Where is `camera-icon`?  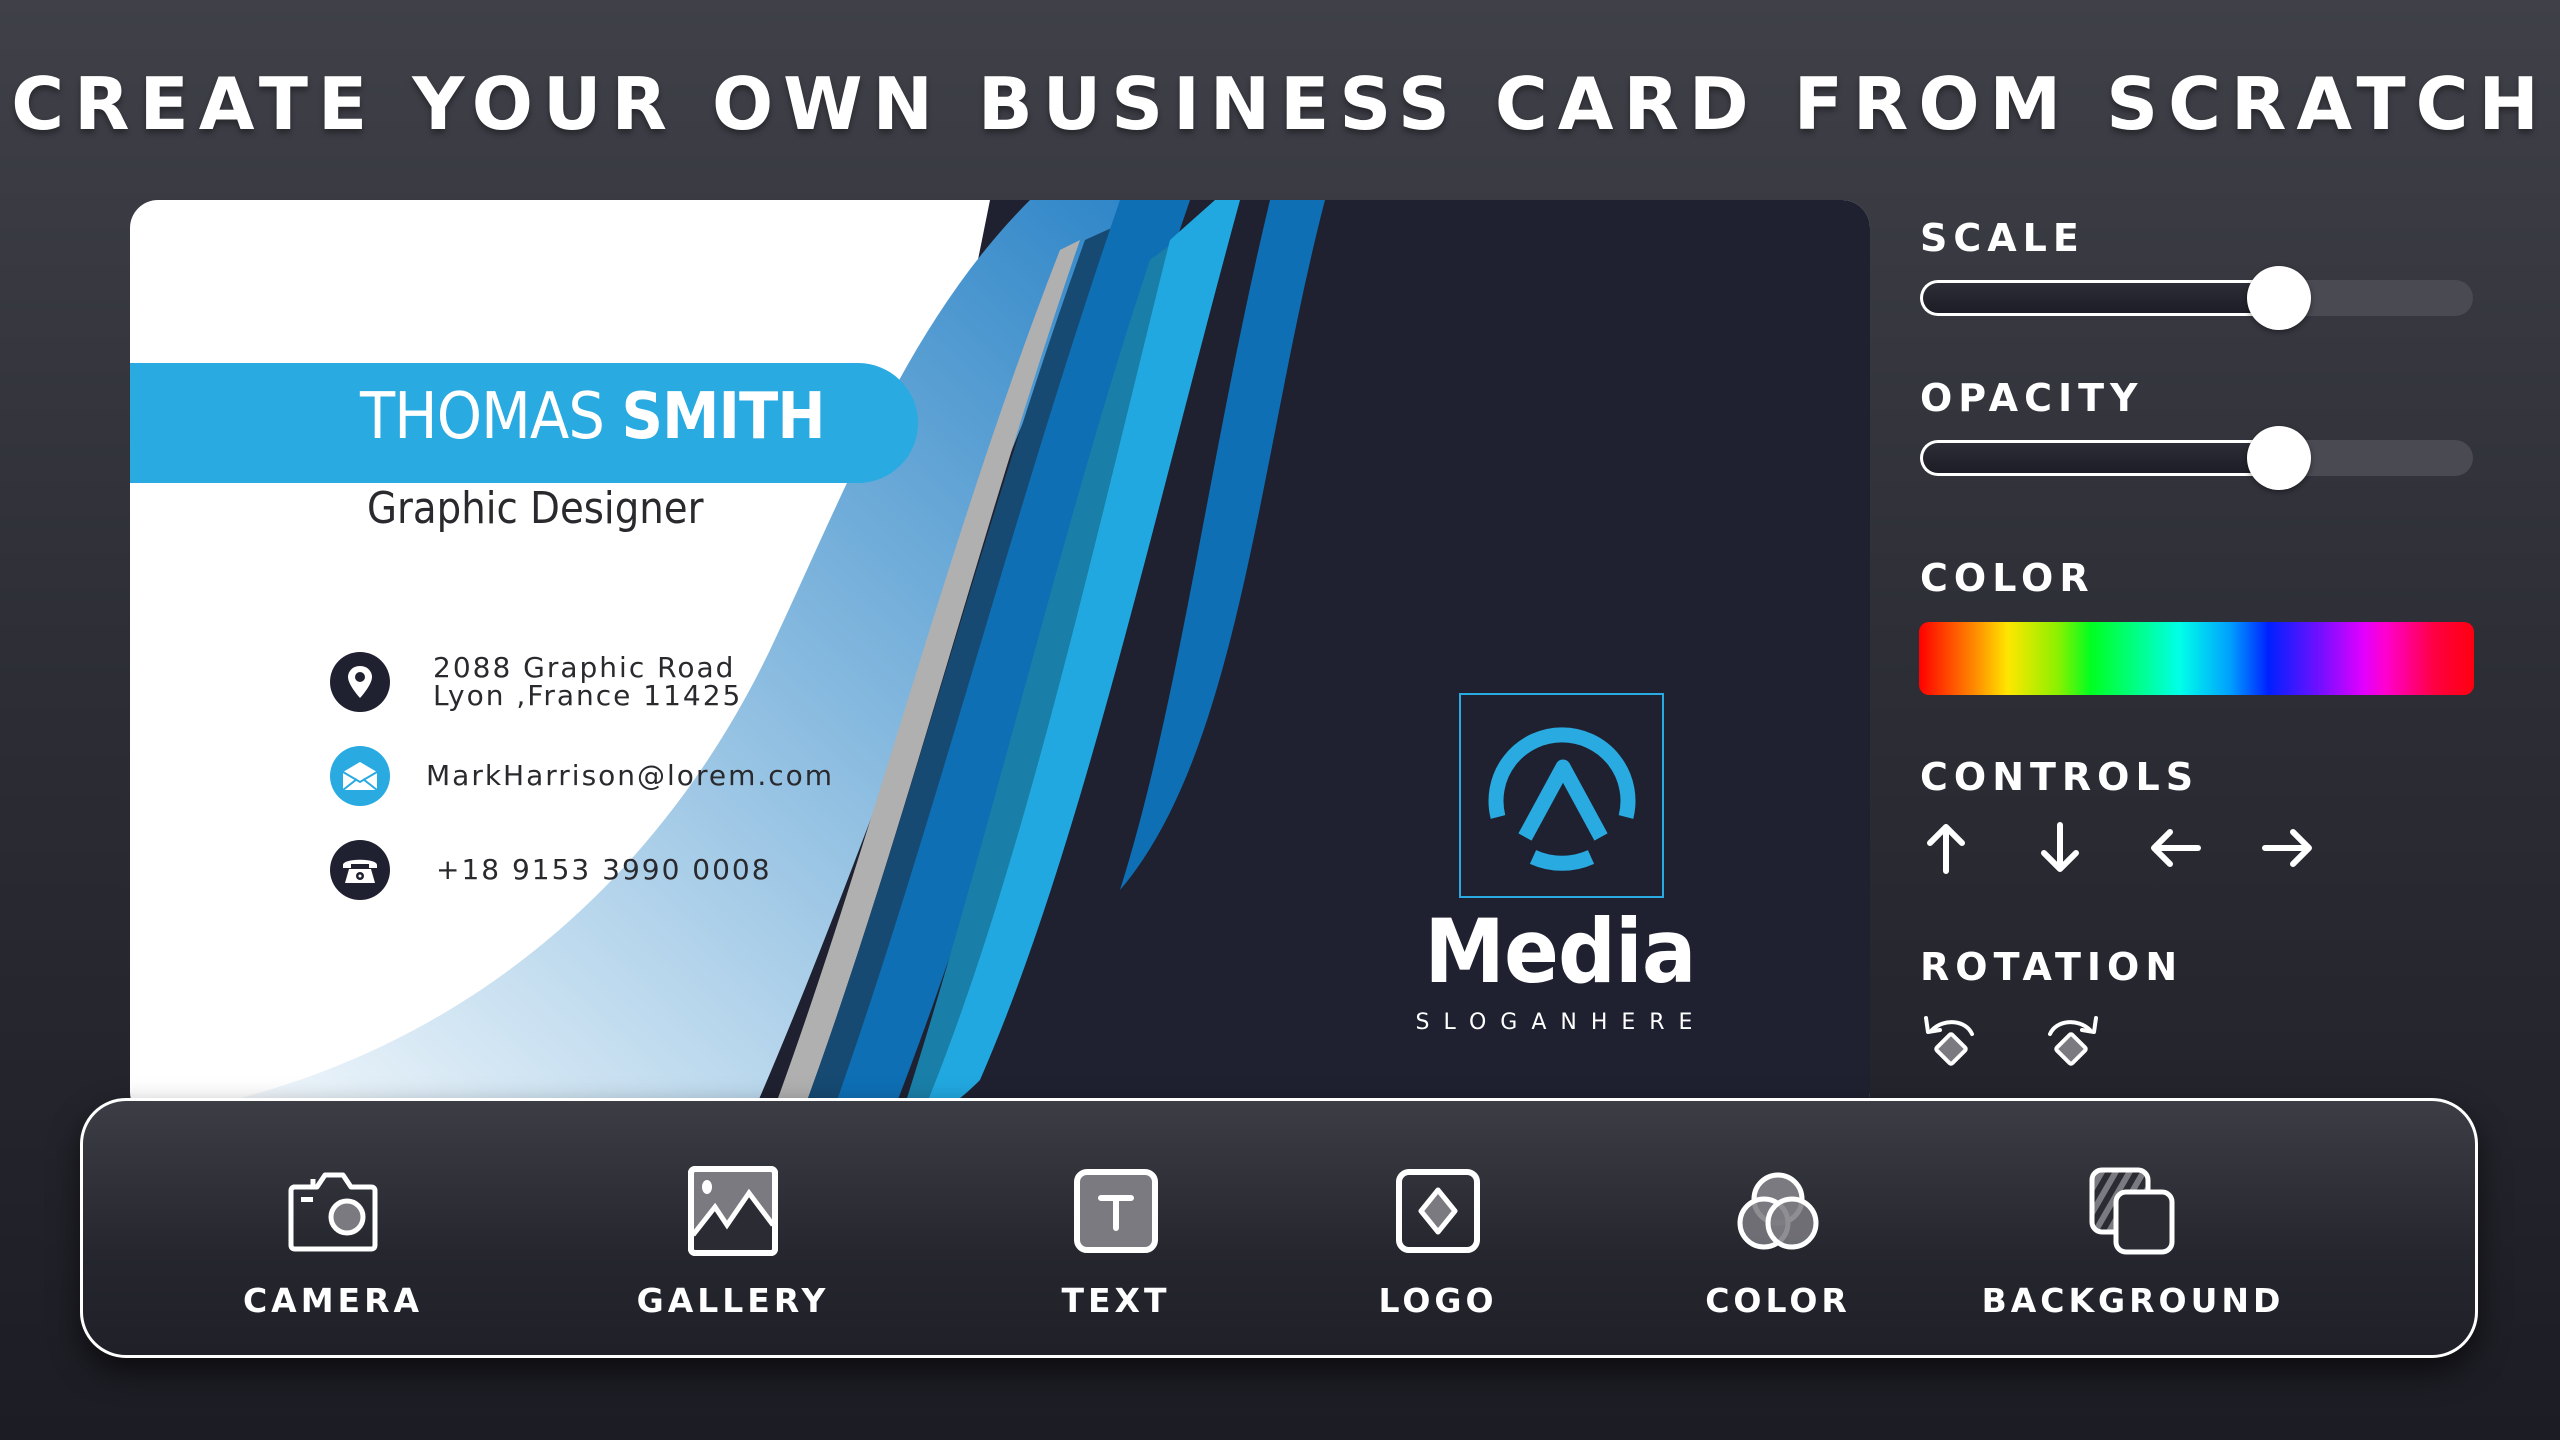 camera-icon is located at coordinates (333, 1211).